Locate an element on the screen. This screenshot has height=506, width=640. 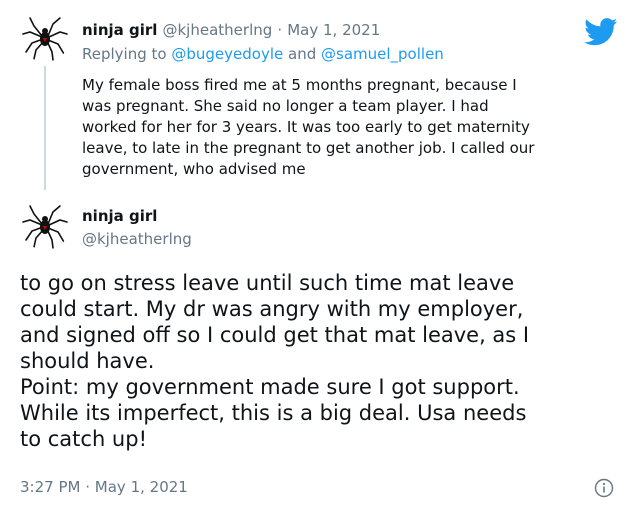
thread-line is located at coordinates (45, 128).